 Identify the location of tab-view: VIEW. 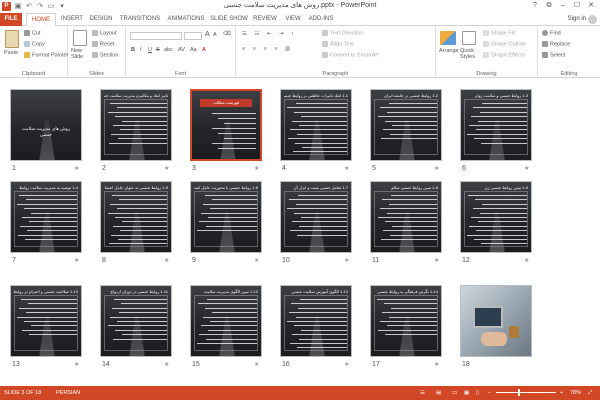
(293, 19).